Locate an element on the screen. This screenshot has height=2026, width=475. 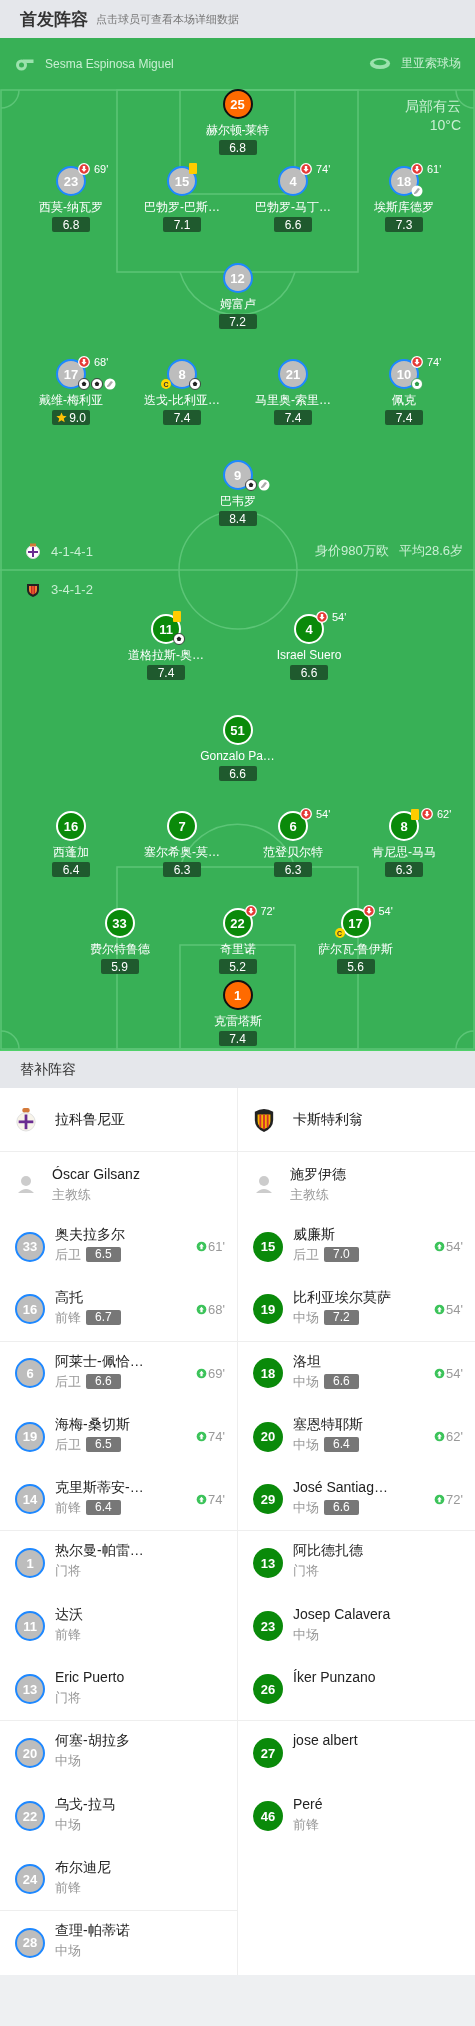
player-name: 戴维-梅利亚 is located at coordinates (71, 400).